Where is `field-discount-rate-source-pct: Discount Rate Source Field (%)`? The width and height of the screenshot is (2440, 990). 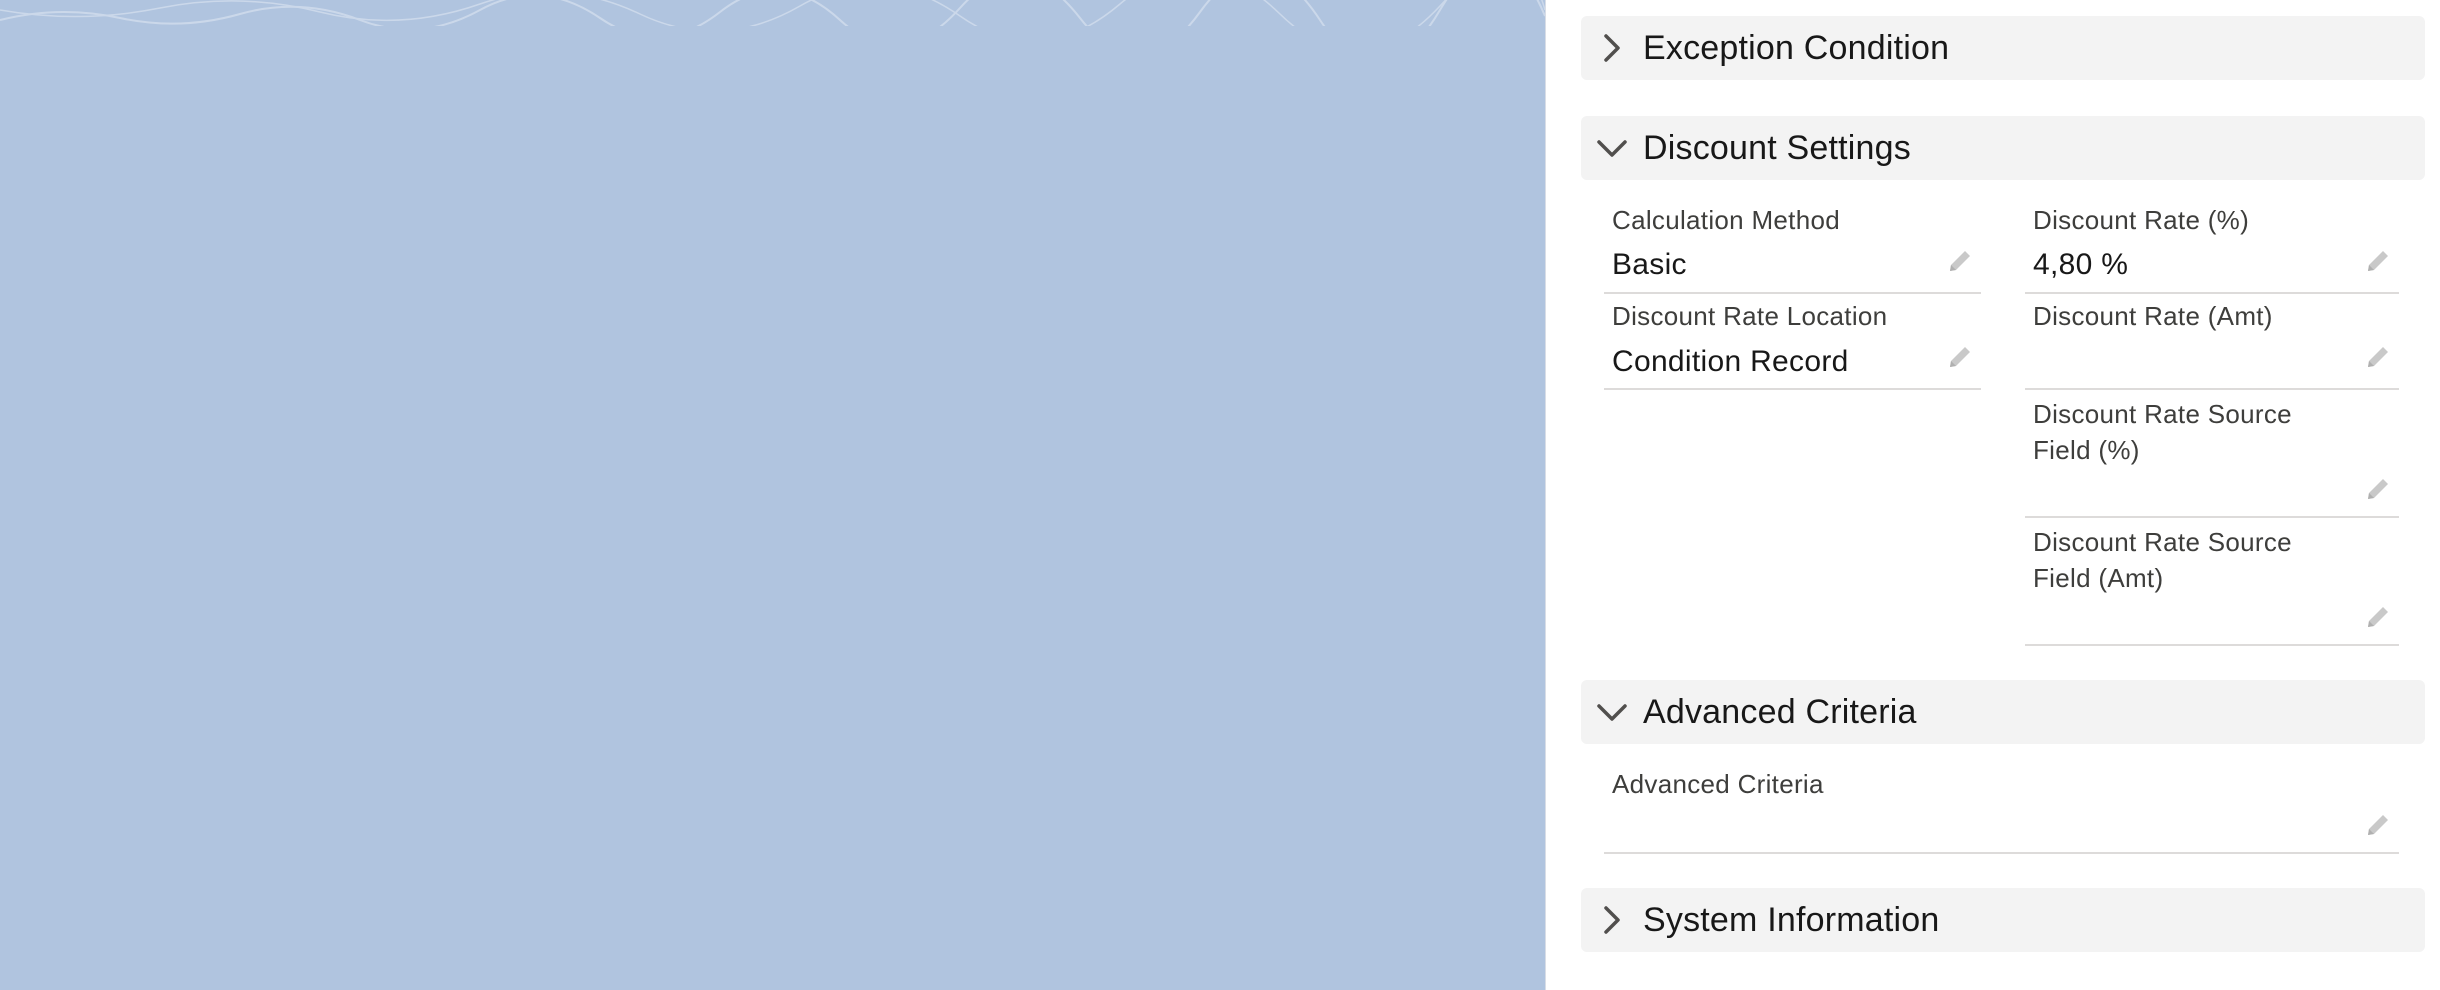 field-discount-rate-source-pct: Discount Rate Source Field (%) is located at coordinates (2212, 454).